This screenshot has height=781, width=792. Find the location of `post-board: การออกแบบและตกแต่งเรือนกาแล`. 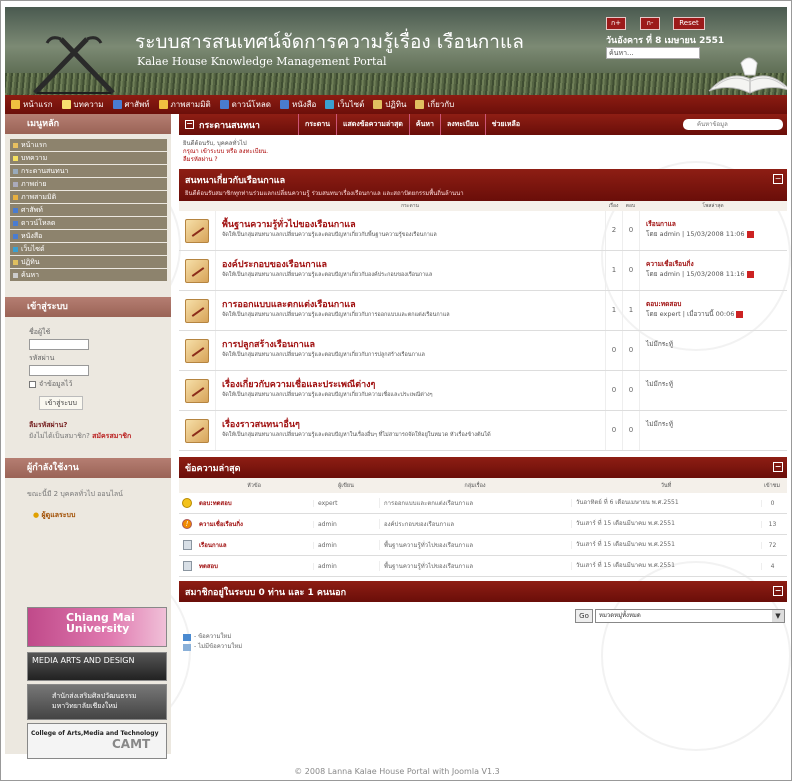

post-board: การออกแบบและตกแต่งเรือนกาแล is located at coordinates (475, 503).